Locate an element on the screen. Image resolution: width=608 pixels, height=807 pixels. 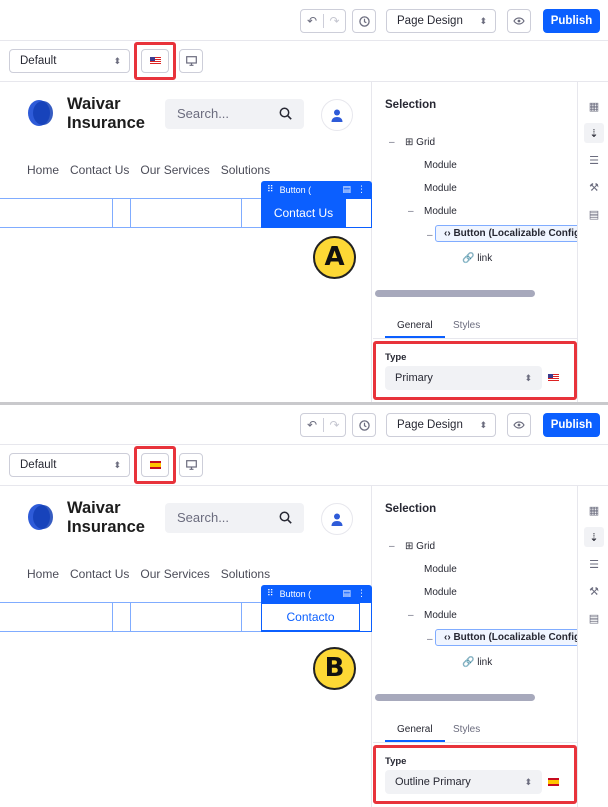
page-design-label: Page Design is located at coordinates (430, 425).